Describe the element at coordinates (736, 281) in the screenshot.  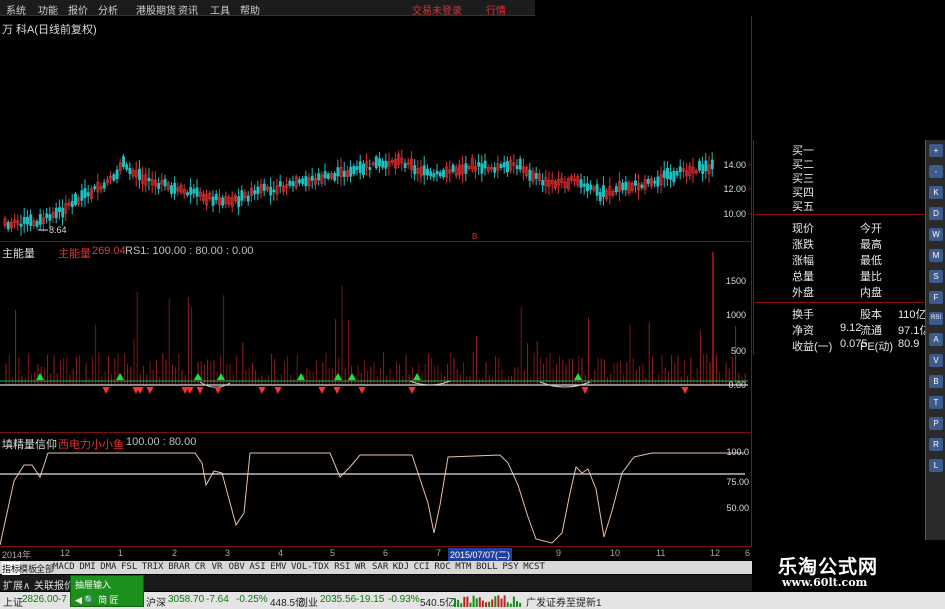
I see `volume-y-tick: 1500` at that location.